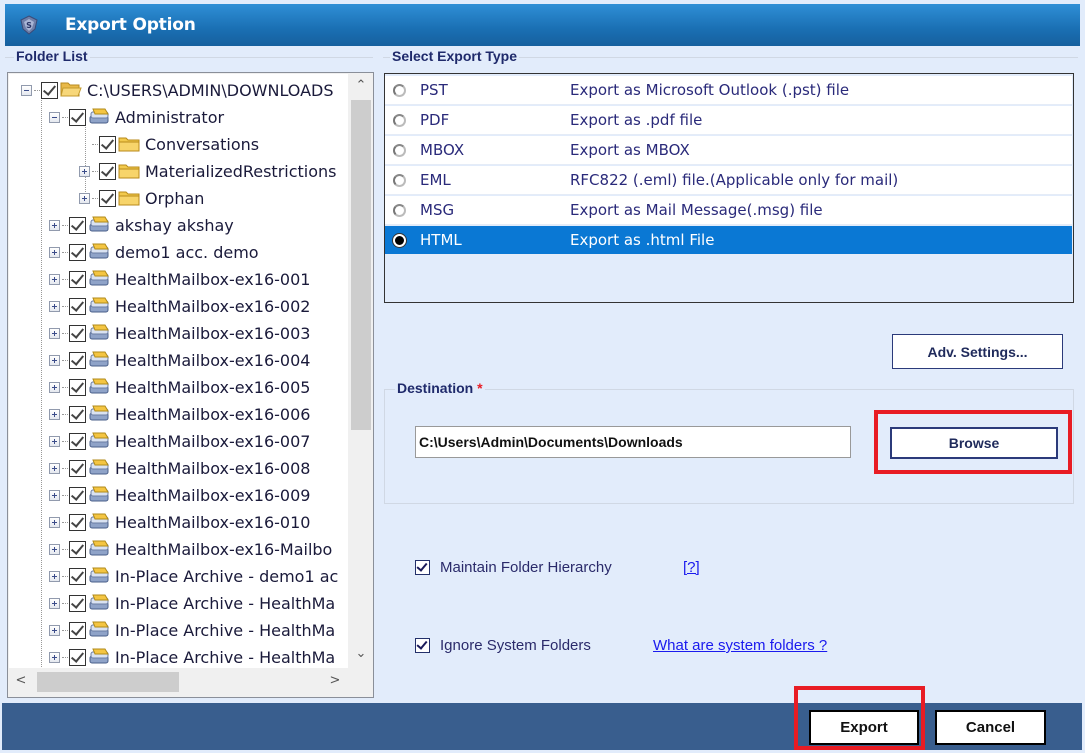  Describe the element at coordinates (179, 333) in the screenshot. I see `tree-node: HealthMailbox-ex16-003` at that location.